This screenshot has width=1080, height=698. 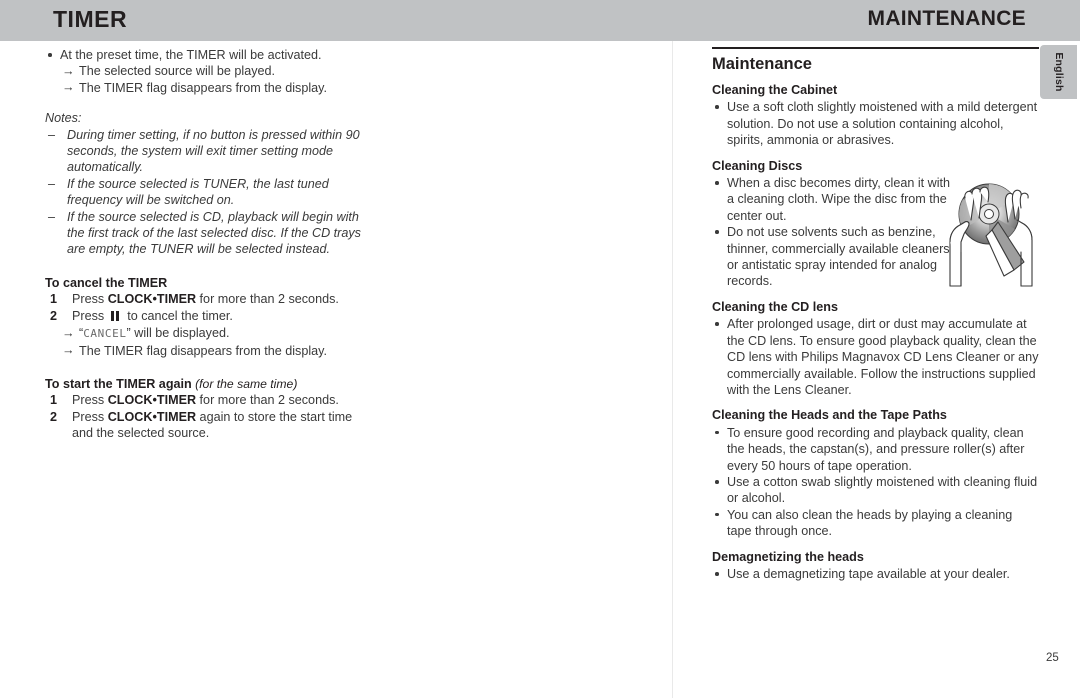 I want to click on hands-cleaning-cd-illustration, so click(x=990, y=234).